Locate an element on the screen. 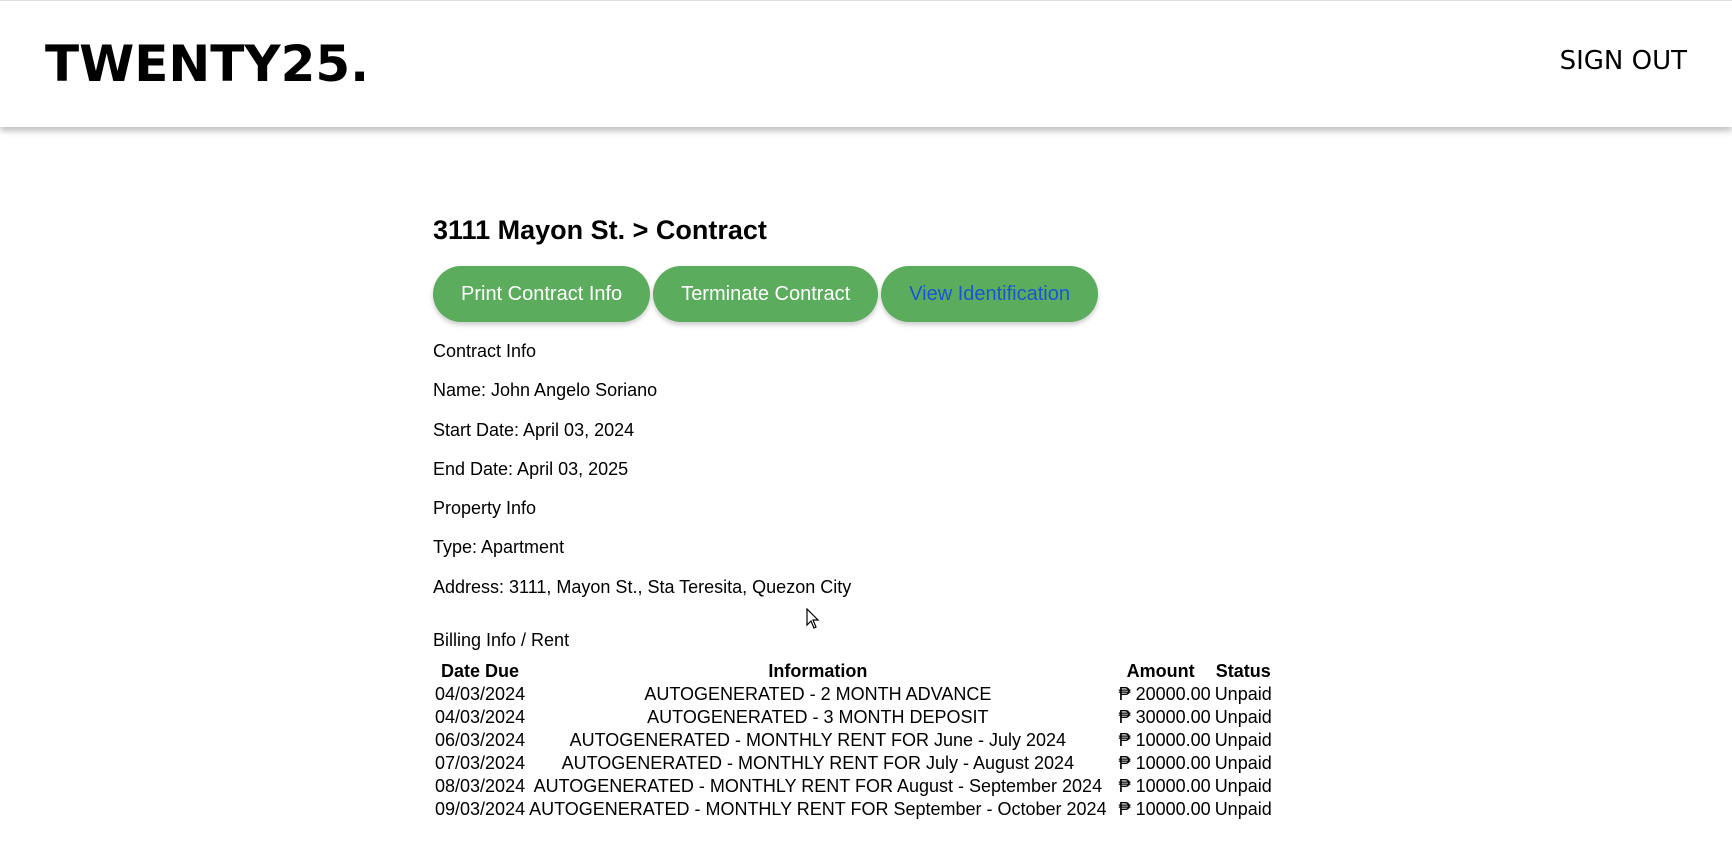 Image resolution: width=1732 pixels, height=842 pixels. column-header-status: Status is located at coordinates (1243, 671).